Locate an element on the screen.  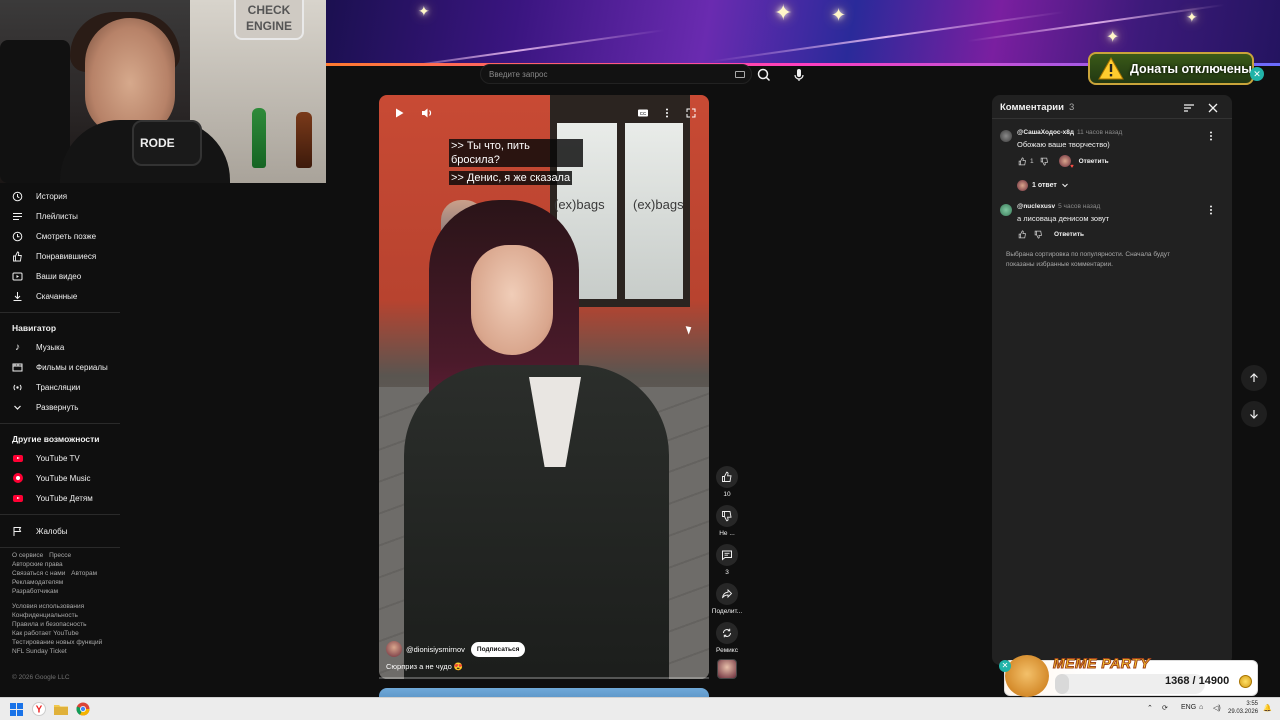
next-short-button is located at coordinates (1254, 414).